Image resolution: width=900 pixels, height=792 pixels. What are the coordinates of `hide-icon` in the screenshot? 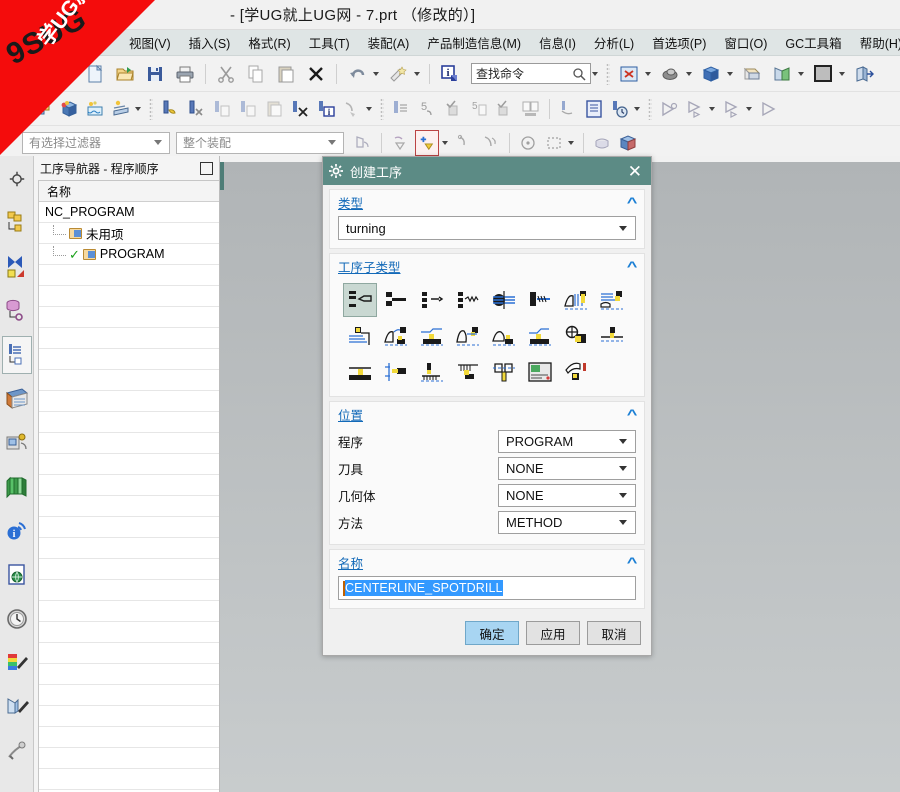 It's located at (602, 143).